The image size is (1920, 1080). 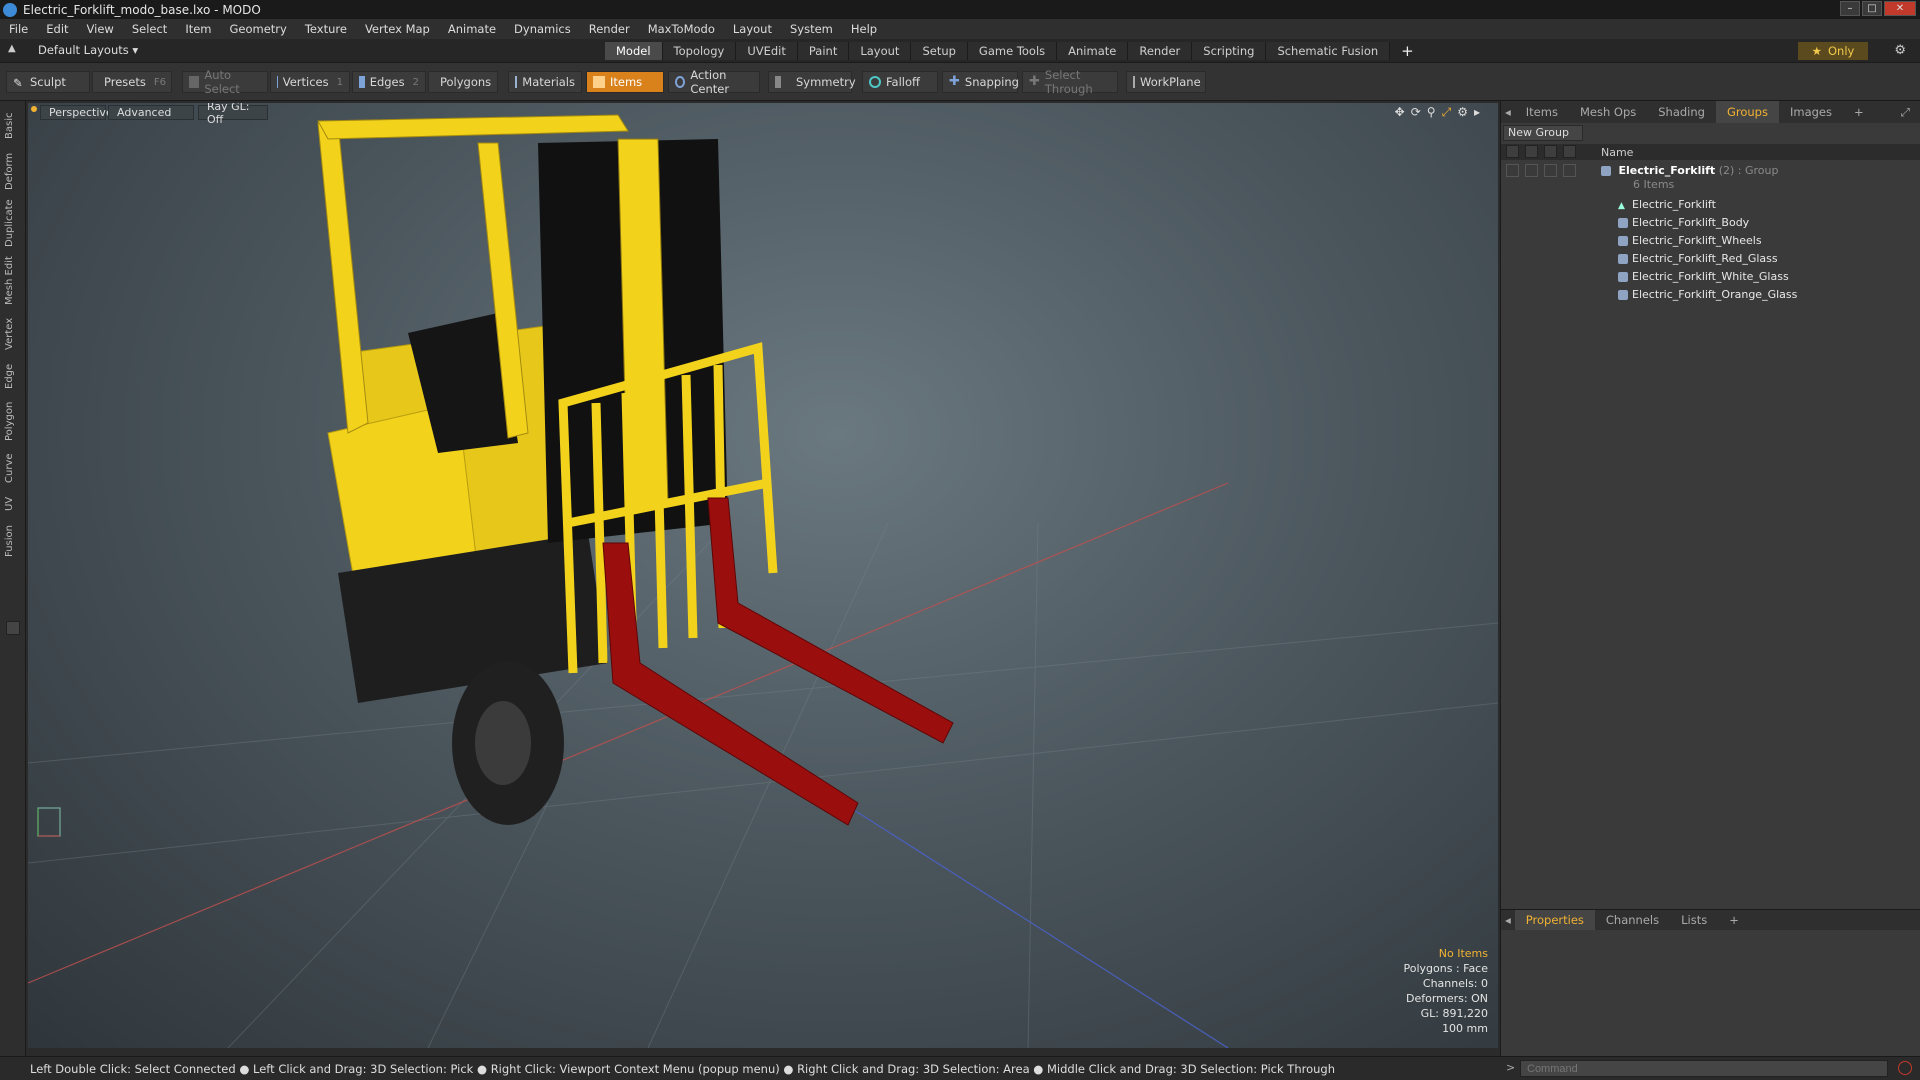 I want to click on advanced-shading-button: Advanced, so click(x=151, y=112).